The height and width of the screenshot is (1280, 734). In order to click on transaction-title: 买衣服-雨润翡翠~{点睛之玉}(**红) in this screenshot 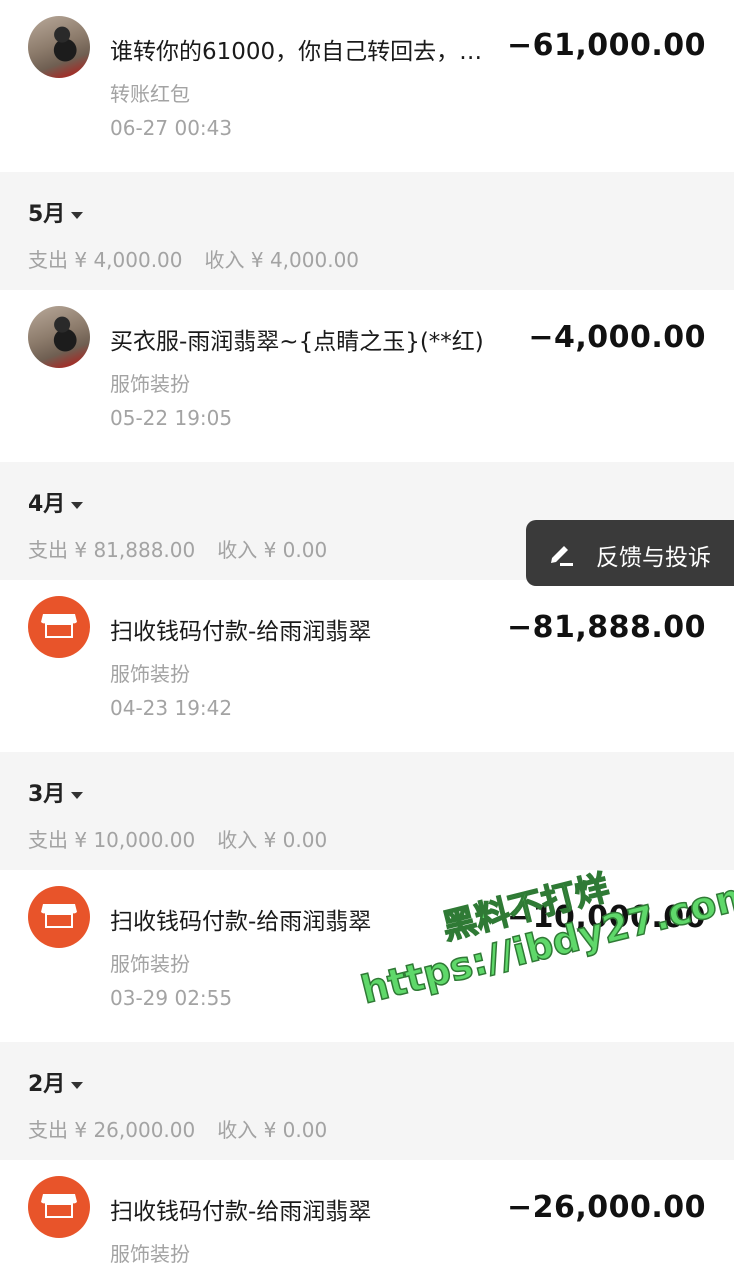, I will do `click(297, 342)`.